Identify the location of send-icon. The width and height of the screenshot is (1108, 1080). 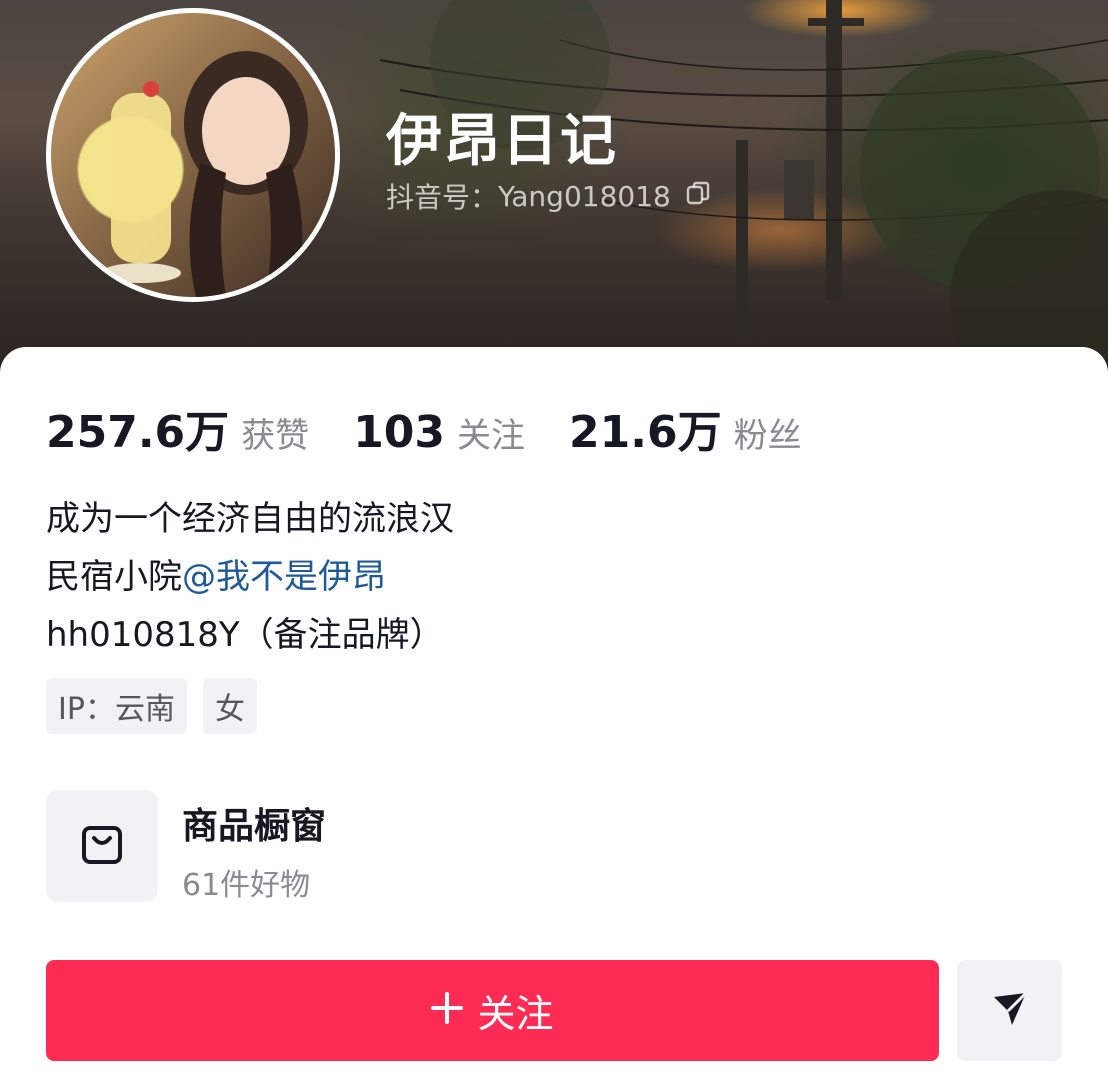
(1010, 1011).